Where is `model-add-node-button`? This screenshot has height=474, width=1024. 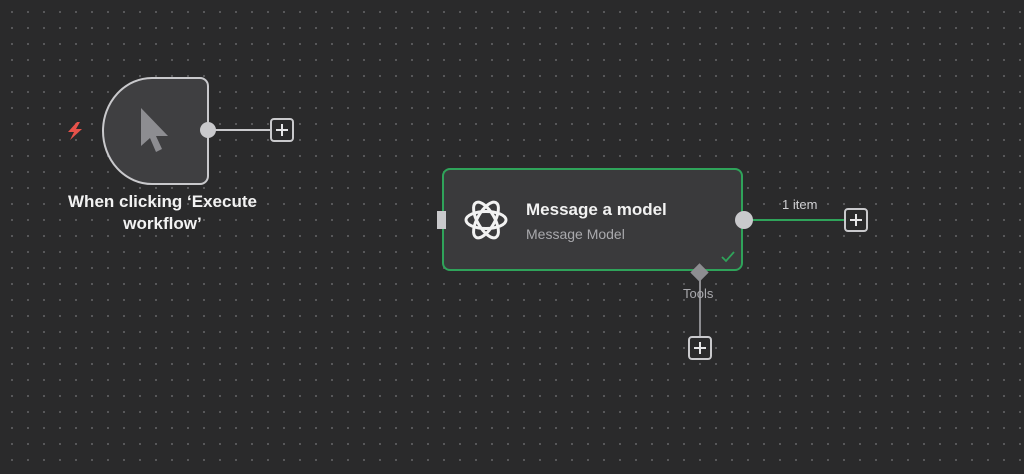
model-add-node-button is located at coordinates (856, 220).